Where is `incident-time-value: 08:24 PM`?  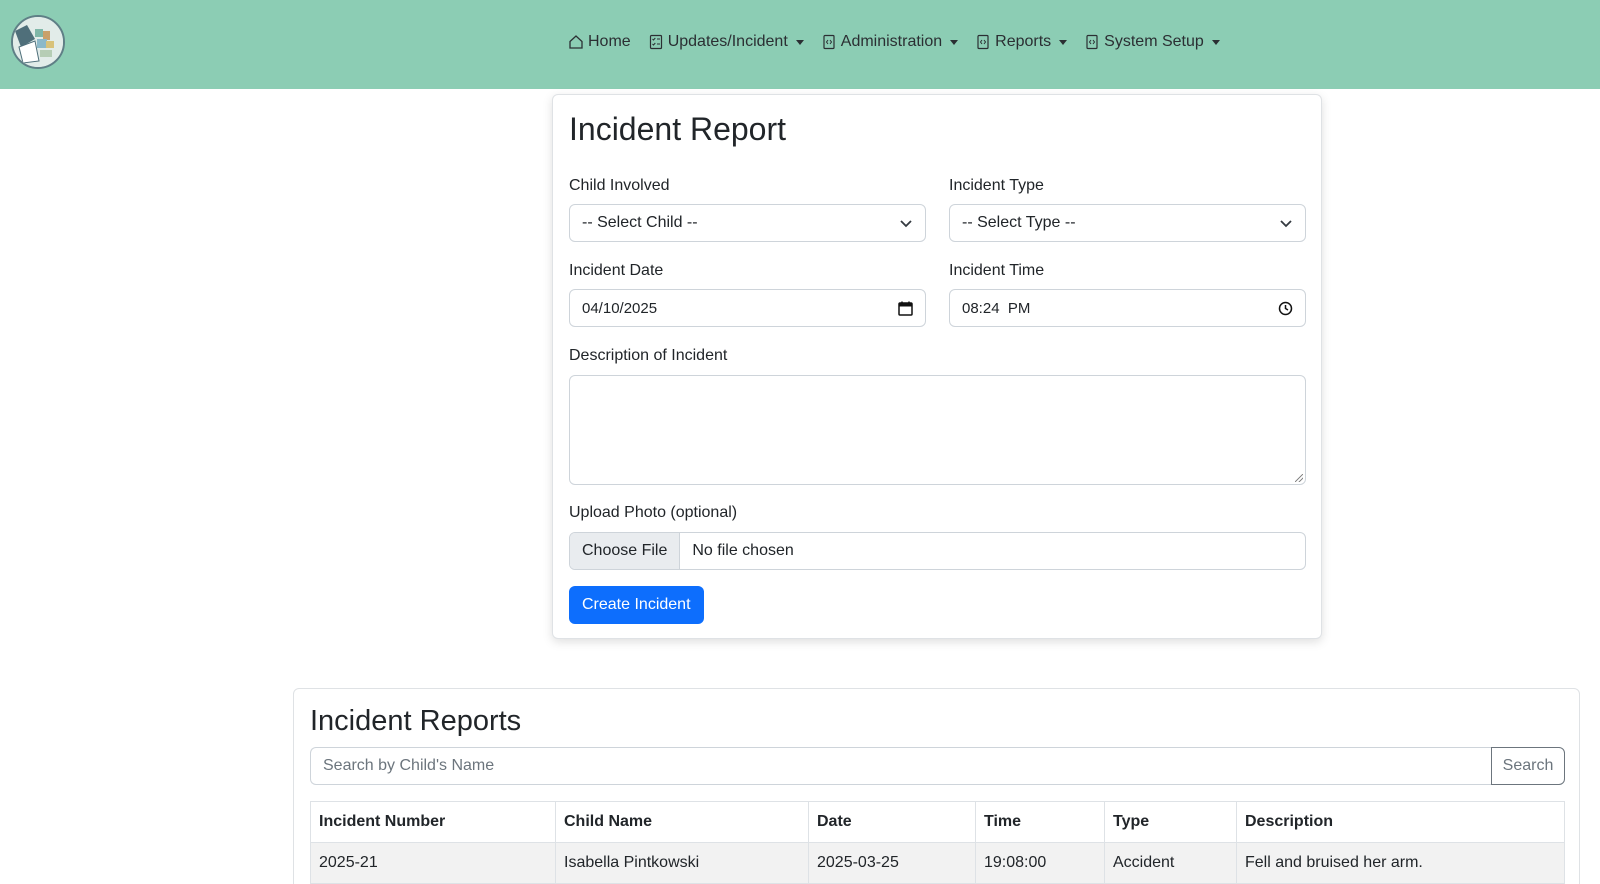 incident-time-value: 08:24 PM is located at coordinates (996, 308).